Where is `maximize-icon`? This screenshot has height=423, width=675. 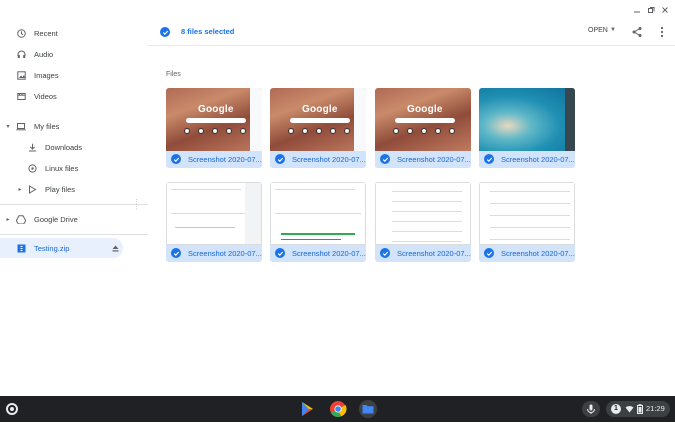
maximize-icon is located at coordinates (651, 10).